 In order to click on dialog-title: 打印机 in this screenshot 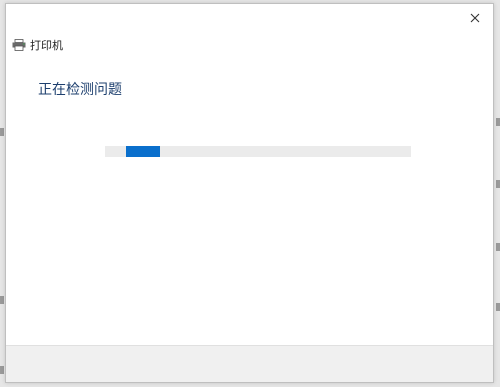, I will do `click(46, 45)`.